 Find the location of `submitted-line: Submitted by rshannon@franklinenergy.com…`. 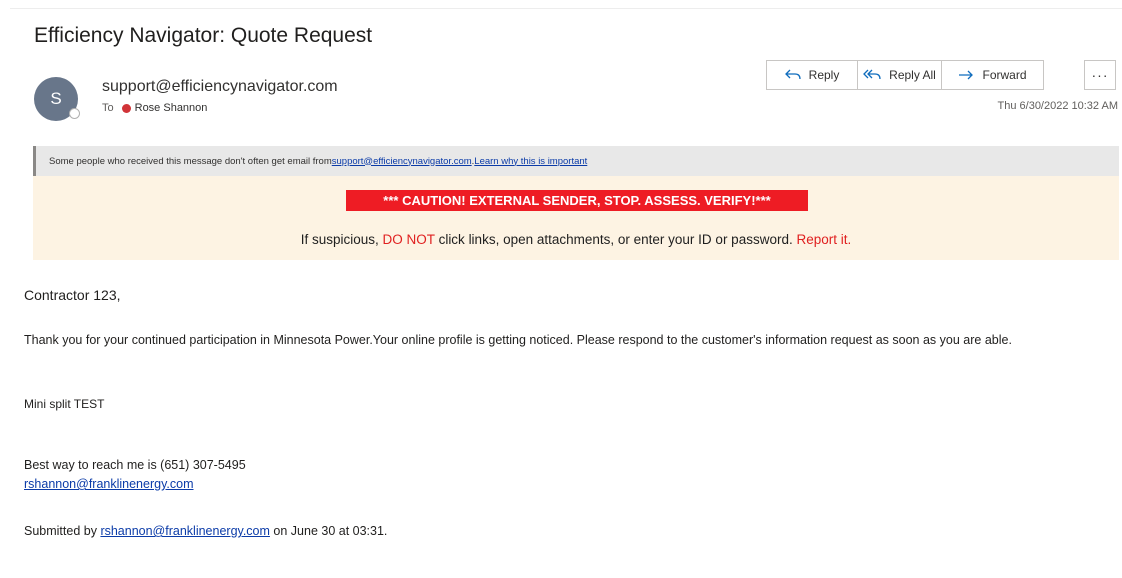

submitted-line: Submitted by rshannon@franklinenergy.com… is located at coordinates (205, 531).